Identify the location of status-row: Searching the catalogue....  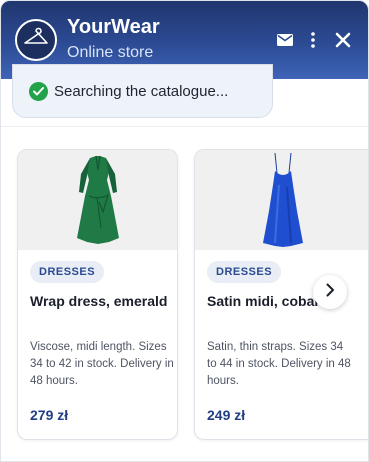
(128, 91).